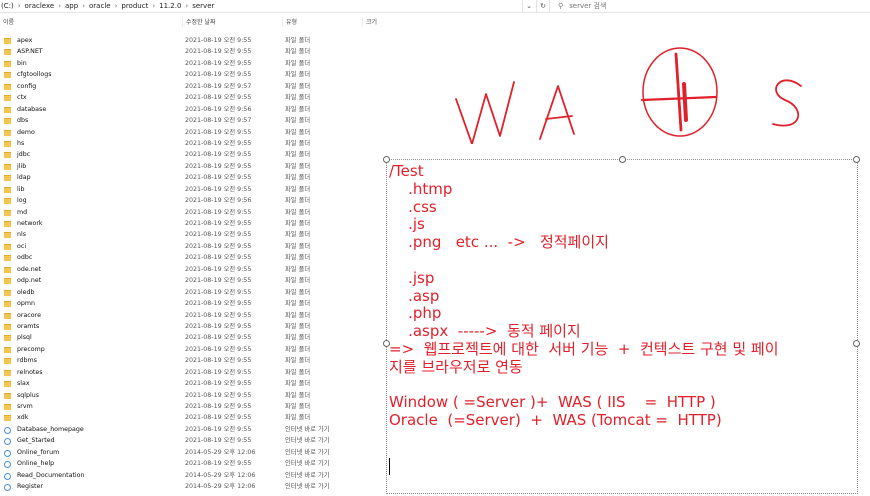  Describe the element at coordinates (190, 189) in the screenshot. I see `file-row: lib 2021-08-19 오전 9:55 파일 폴더` at that location.